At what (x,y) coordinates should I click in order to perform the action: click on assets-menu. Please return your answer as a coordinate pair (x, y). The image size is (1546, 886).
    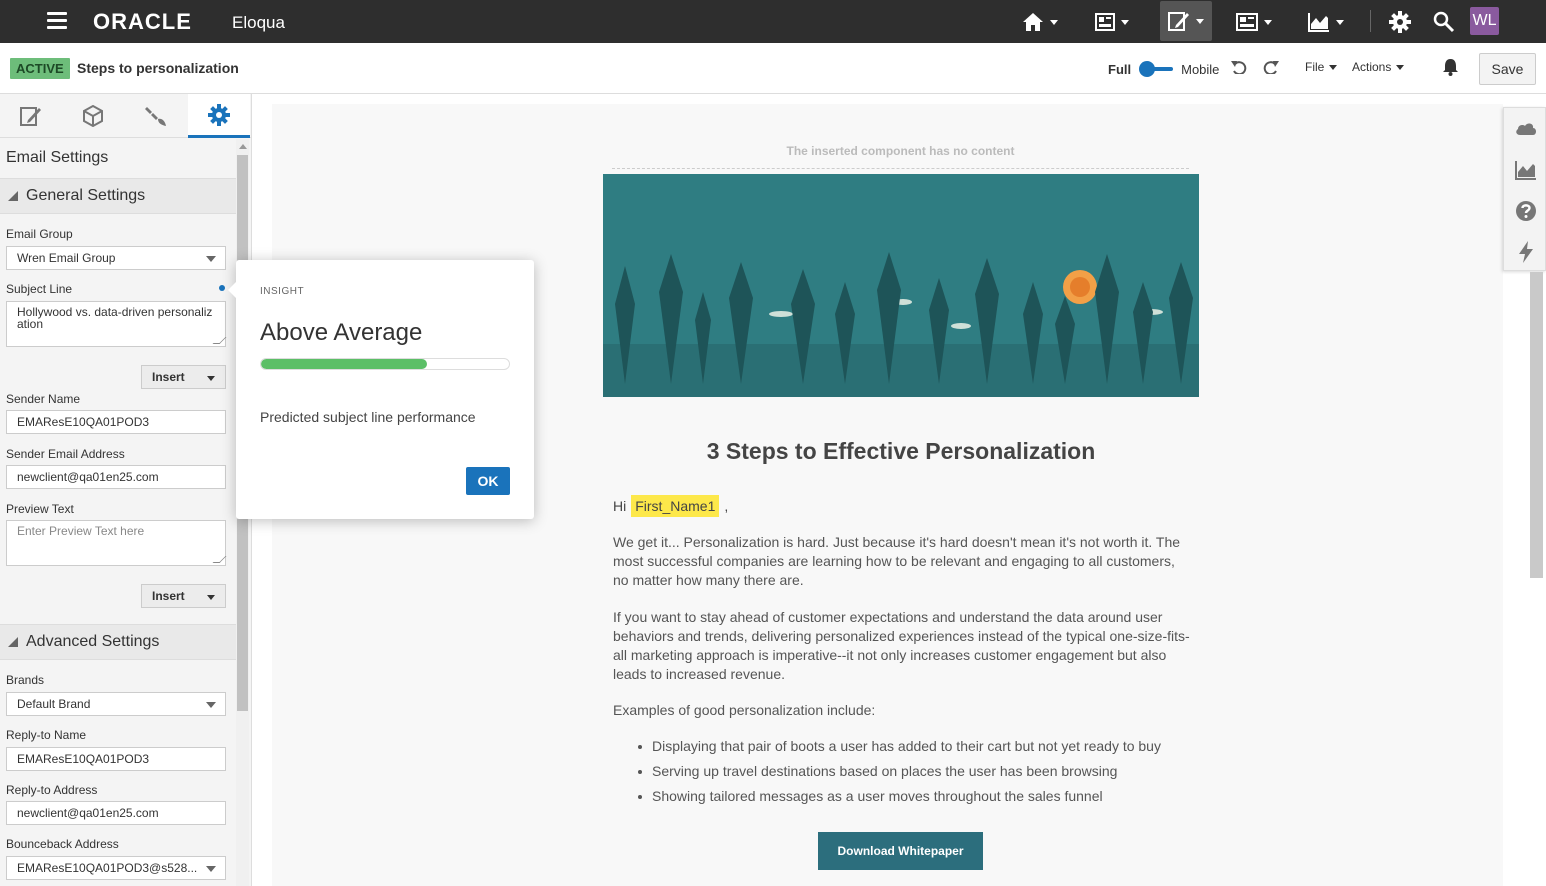
    Looking at the image, I should click on (1254, 22).